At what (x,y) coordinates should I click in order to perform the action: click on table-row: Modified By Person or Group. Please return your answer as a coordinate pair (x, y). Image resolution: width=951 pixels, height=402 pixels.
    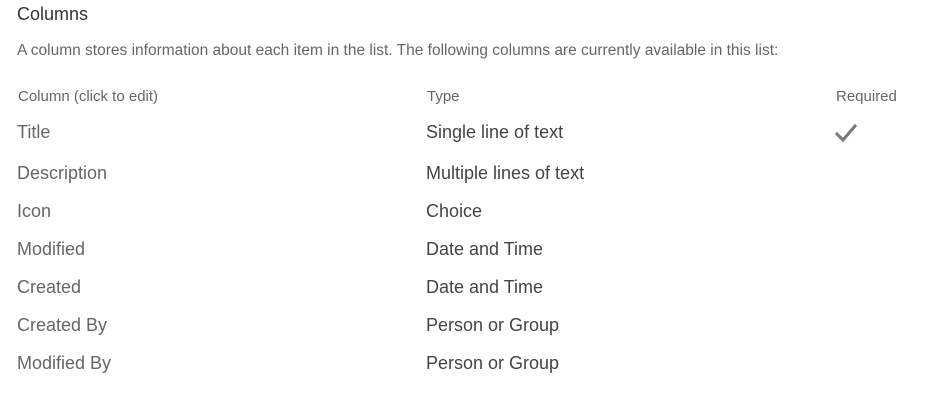
    Looking at the image, I should click on (475, 366).